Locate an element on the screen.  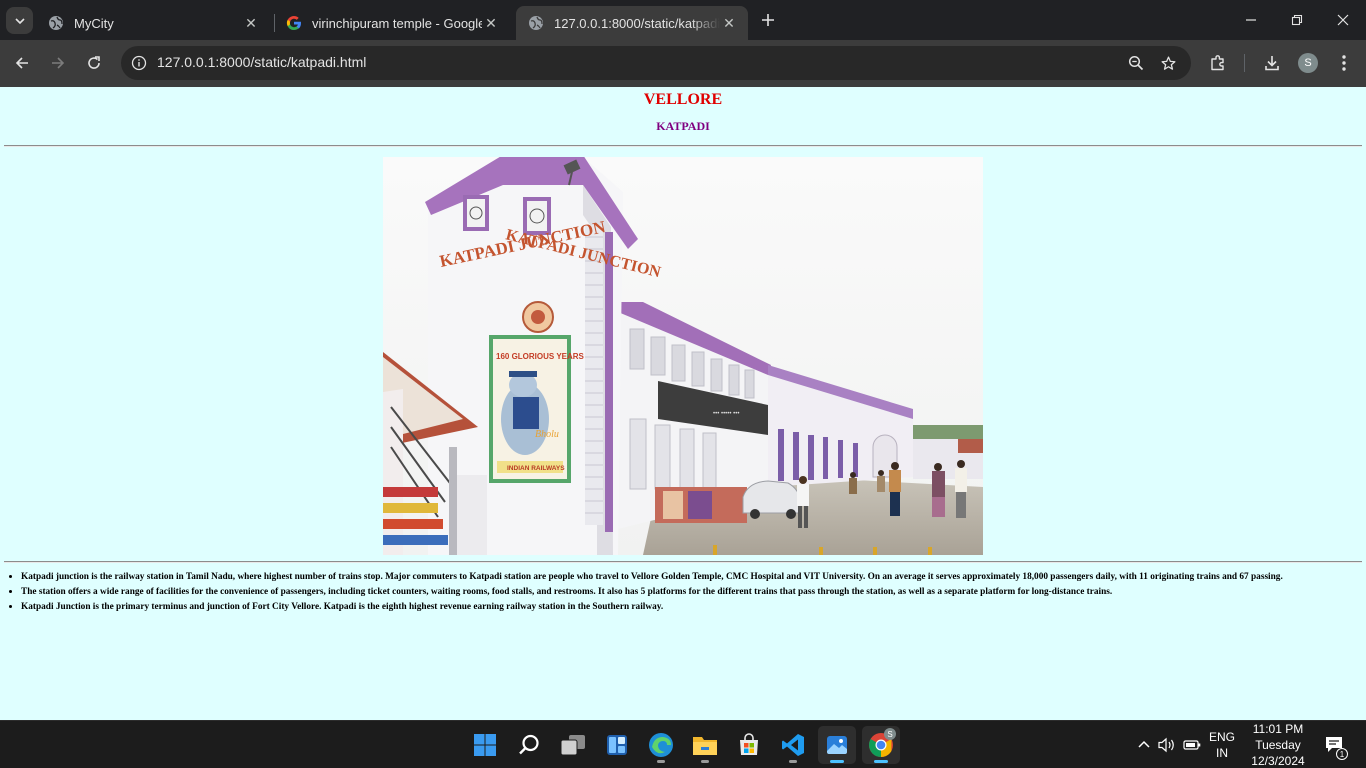
chrome-app: S is located at coordinates (881, 745).